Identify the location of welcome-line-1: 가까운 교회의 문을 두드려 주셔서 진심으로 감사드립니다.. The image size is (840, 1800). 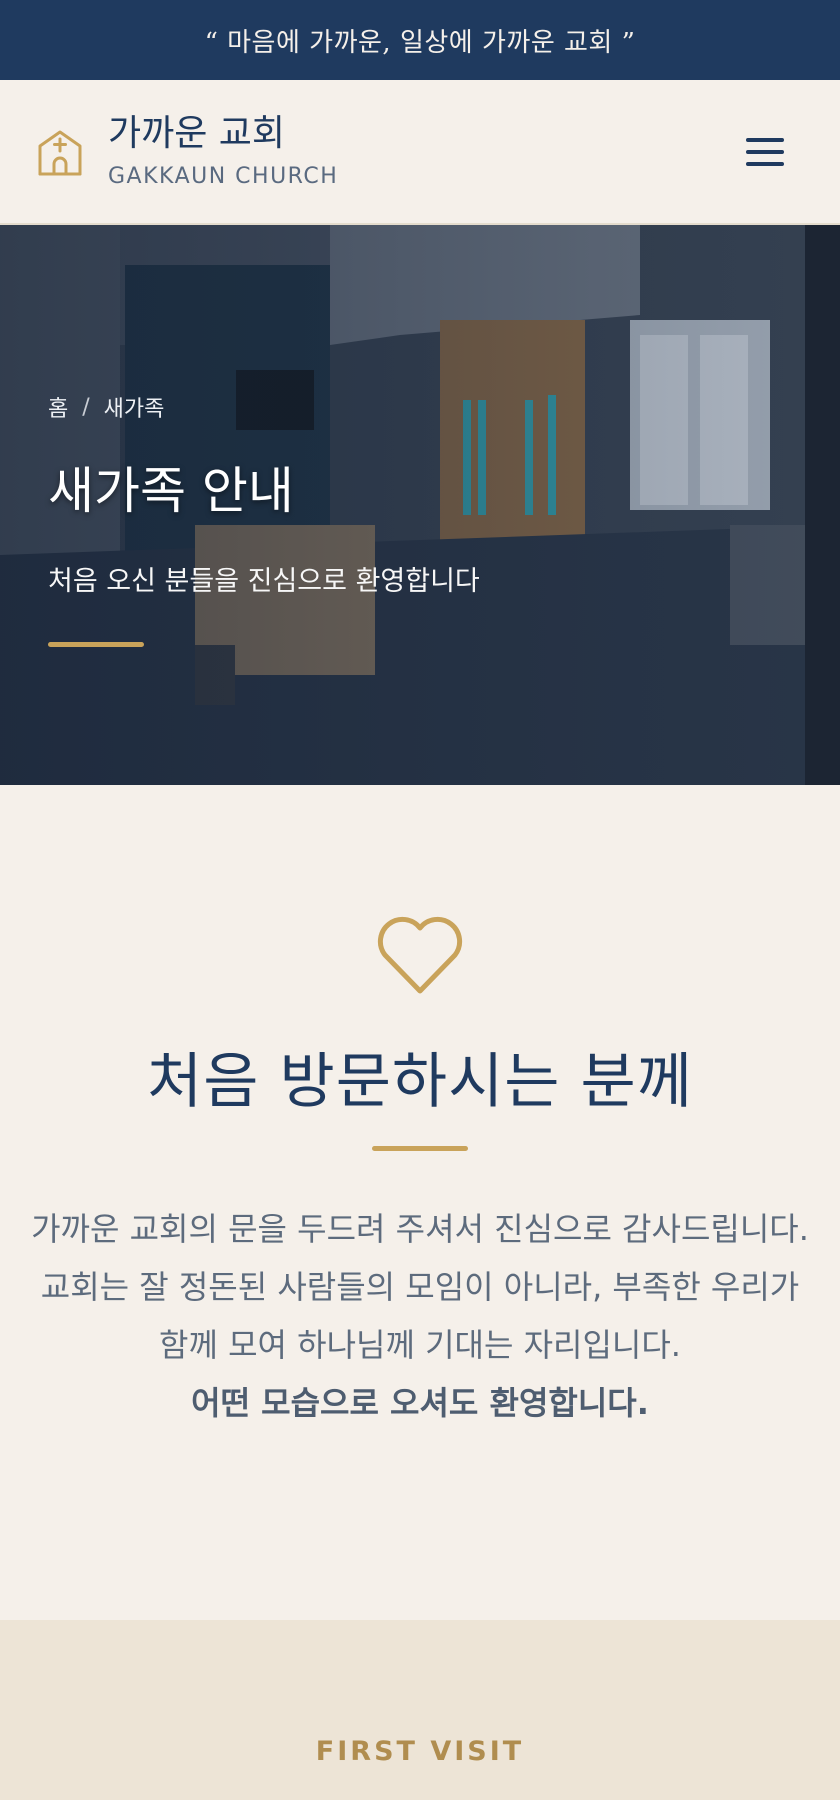
(420, 1229).